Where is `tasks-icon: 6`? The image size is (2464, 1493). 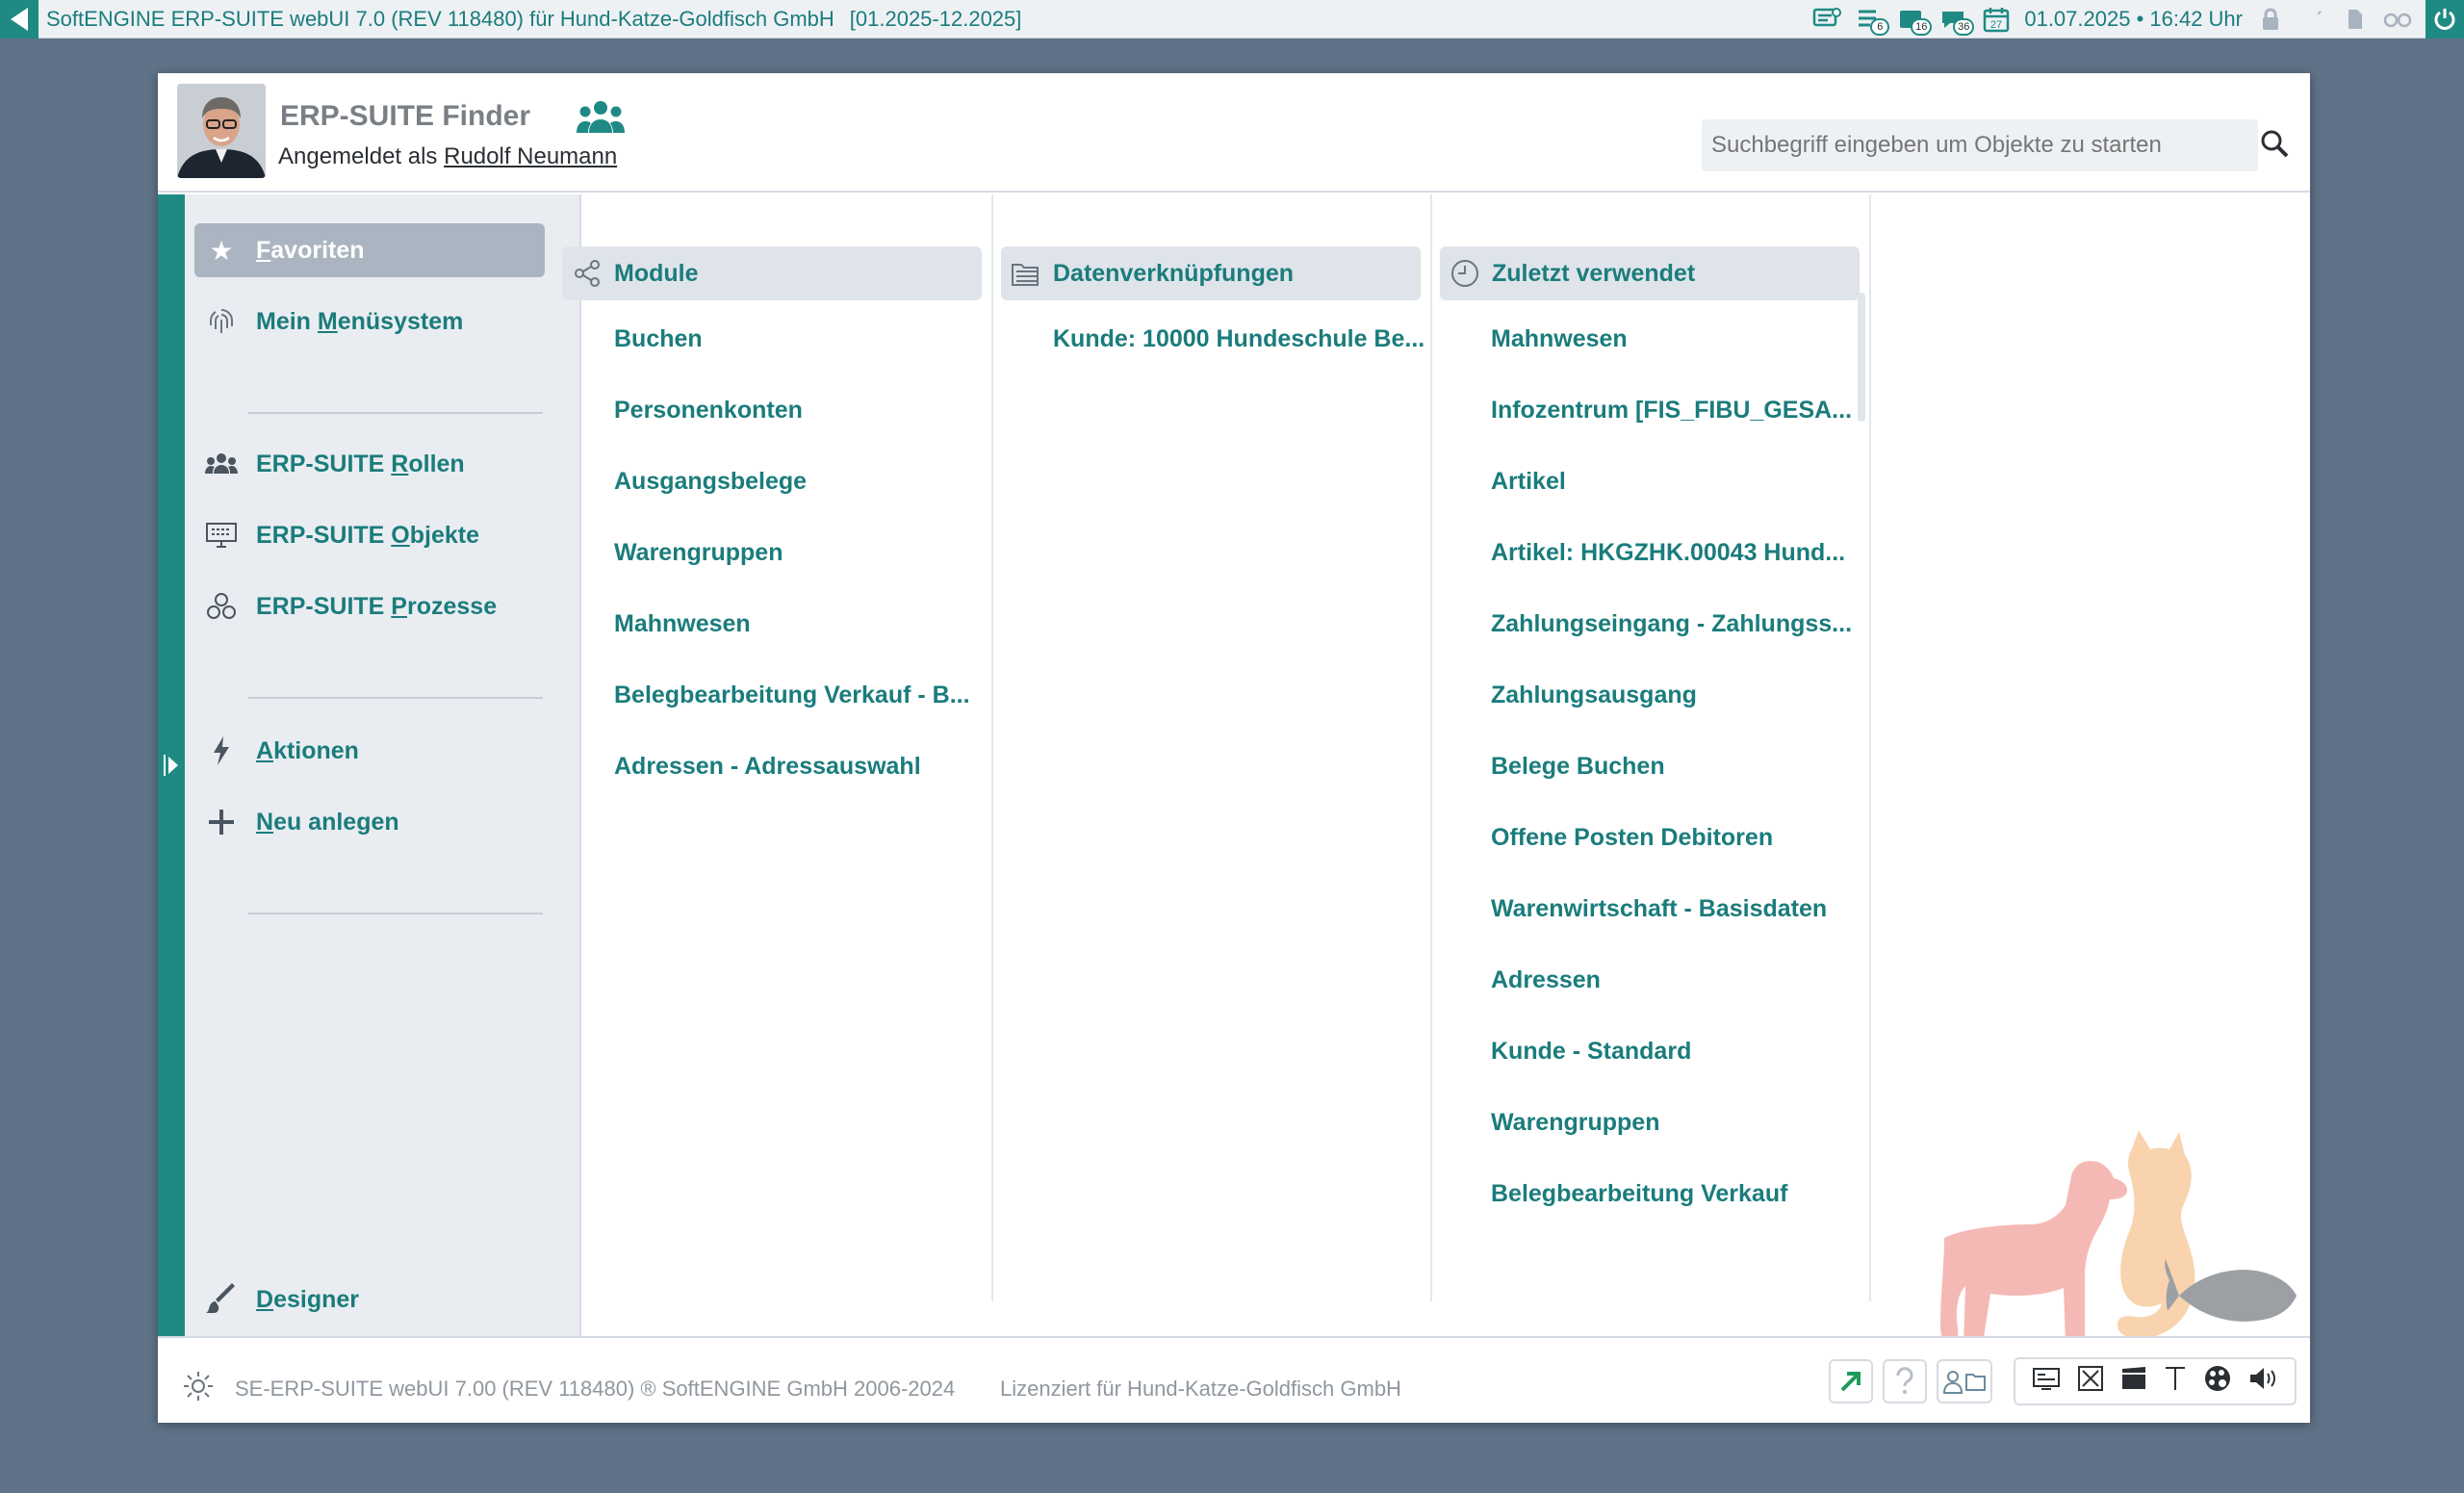
tasks-icon: 6 is located at coordinates (1872, 22).